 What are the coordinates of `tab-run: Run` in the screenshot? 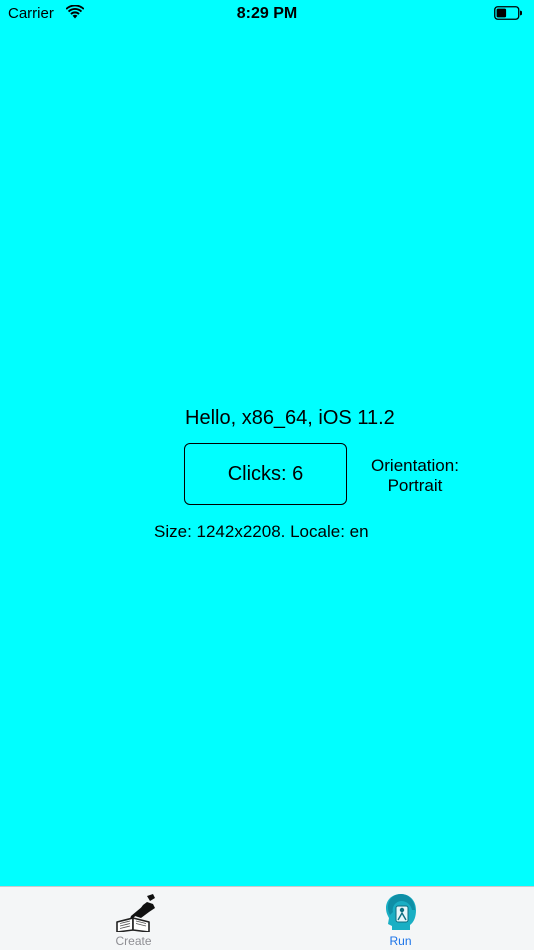 It's located at (400, 918).